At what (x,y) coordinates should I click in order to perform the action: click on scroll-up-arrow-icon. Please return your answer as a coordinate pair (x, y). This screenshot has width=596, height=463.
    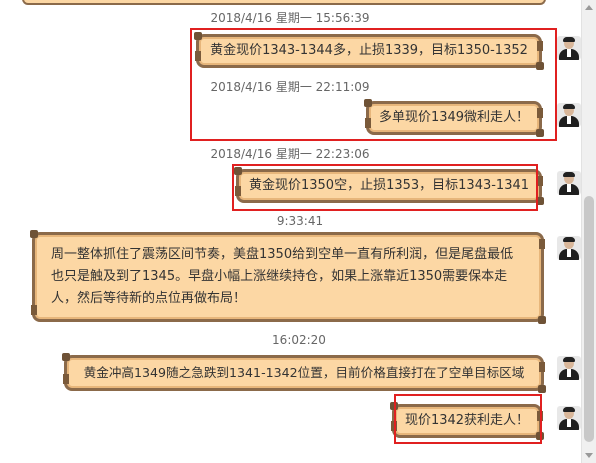
    Looking at the image, I should click on (589, 7).